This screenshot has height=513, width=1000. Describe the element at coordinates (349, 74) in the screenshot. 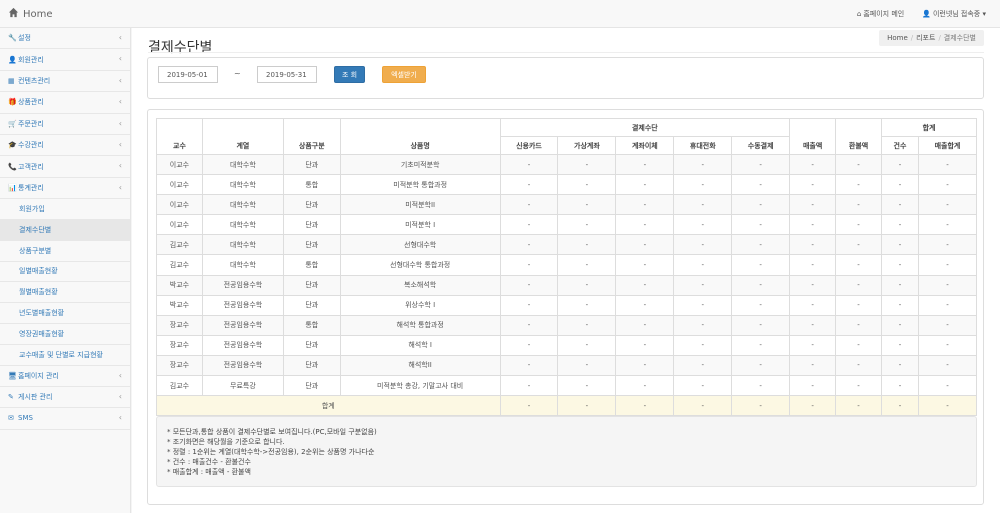

I see `search-button: 조 회` at that location.